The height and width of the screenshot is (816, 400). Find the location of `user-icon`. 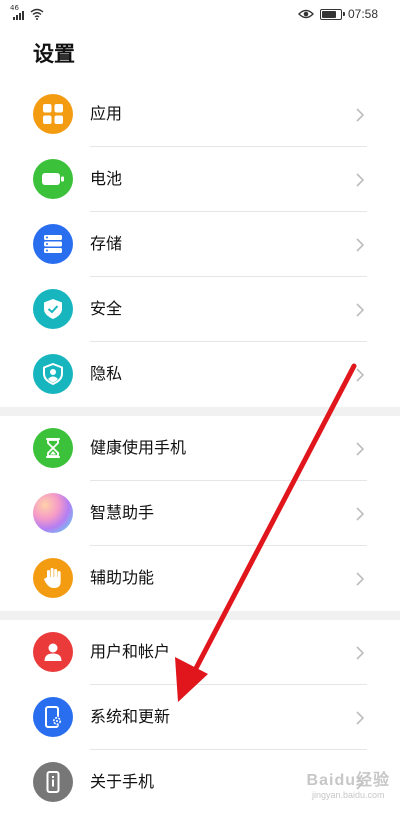

user-icon is located at coordinates (53, 652).